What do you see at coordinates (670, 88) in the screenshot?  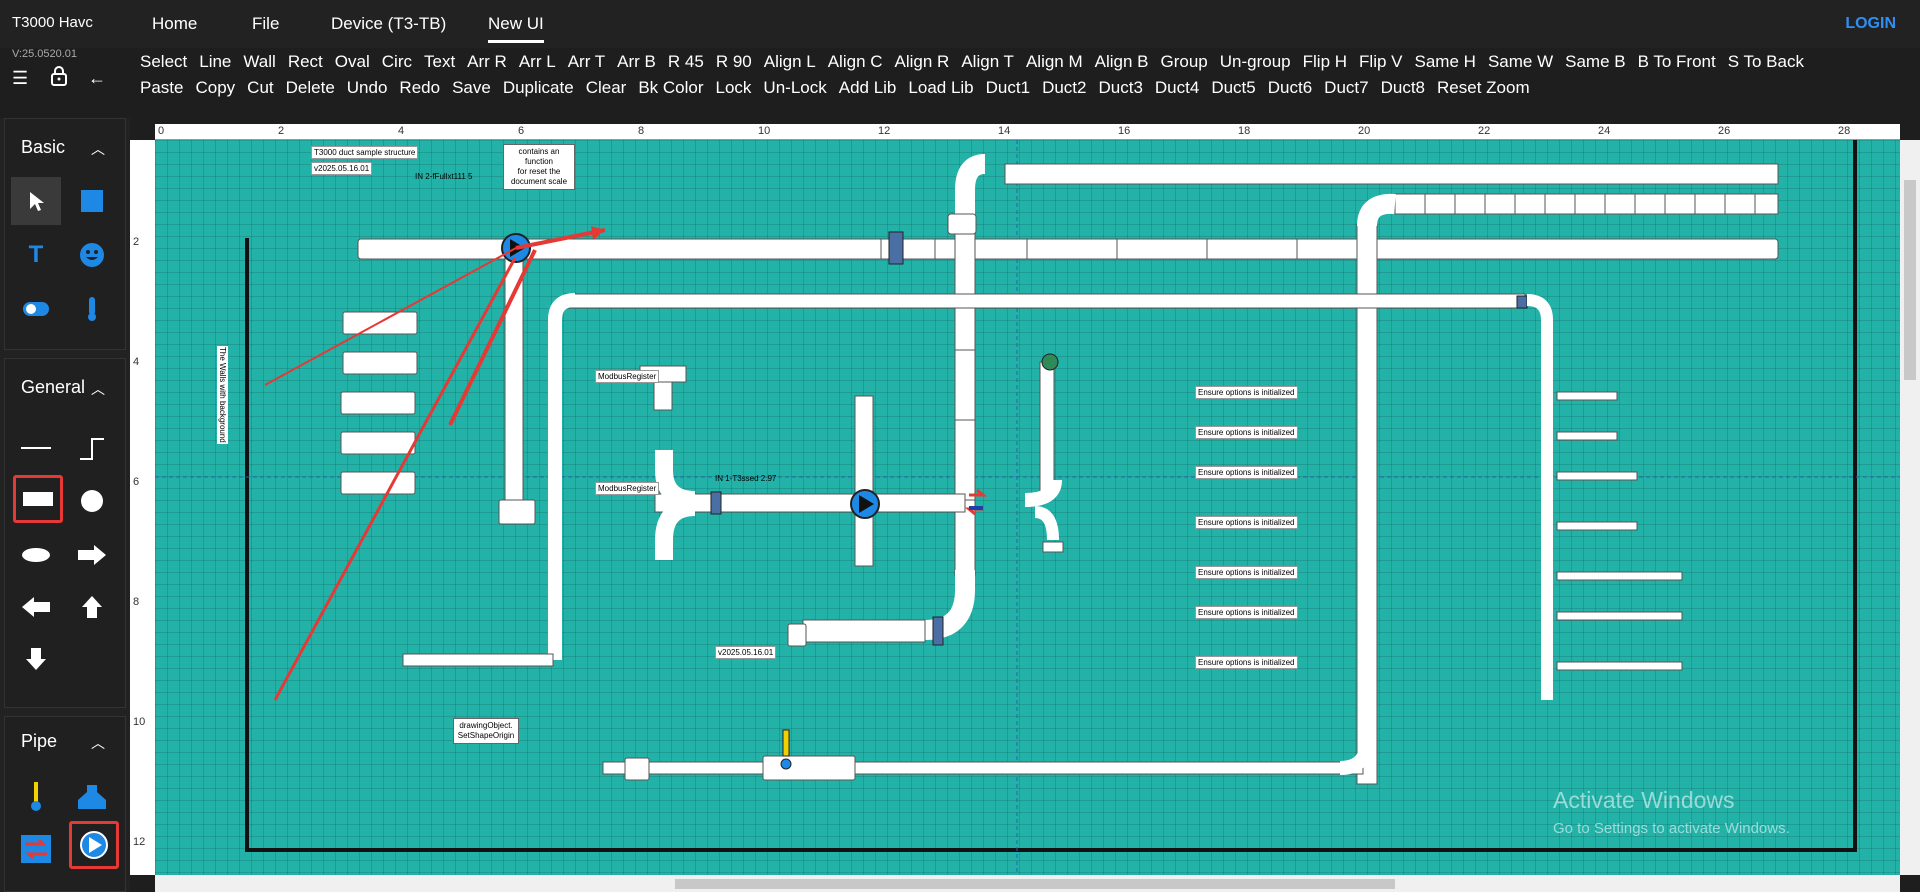 I see `toolbar-button-bk-color: Bk Color` at bounding box center [670, 88].